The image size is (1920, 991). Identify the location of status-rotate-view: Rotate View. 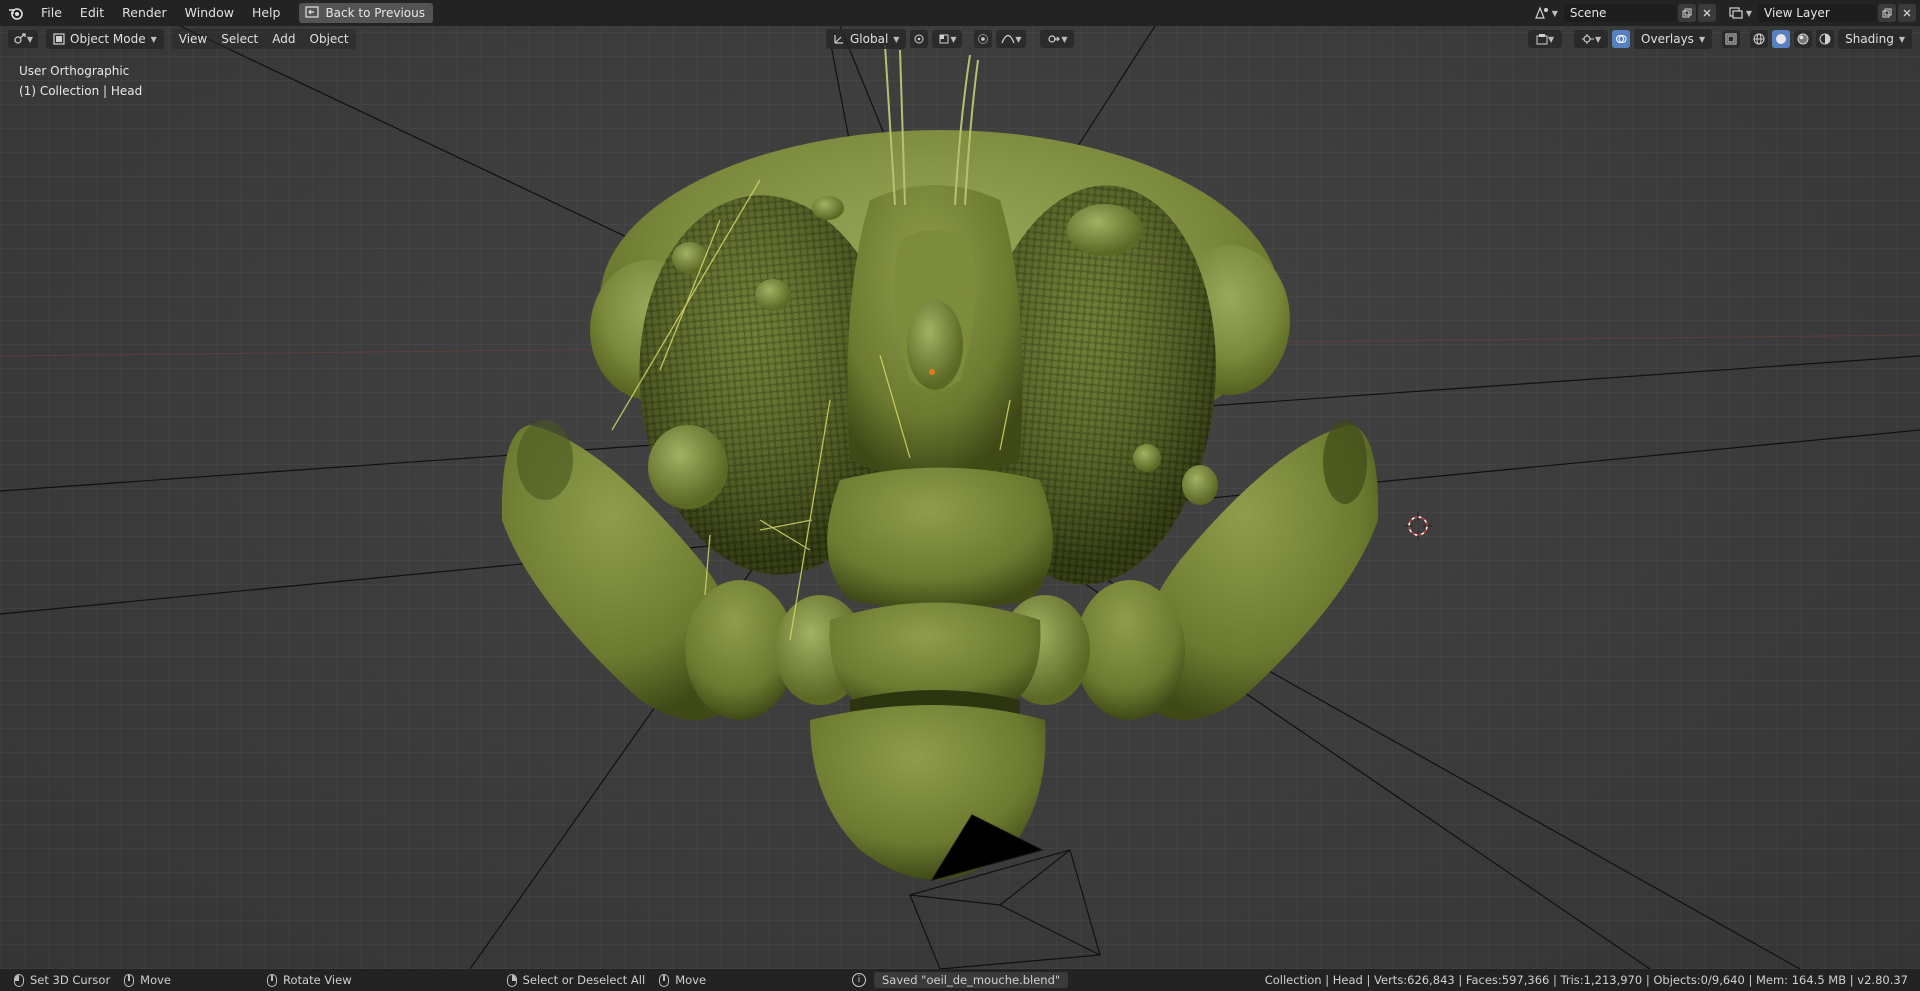
(309, 980).